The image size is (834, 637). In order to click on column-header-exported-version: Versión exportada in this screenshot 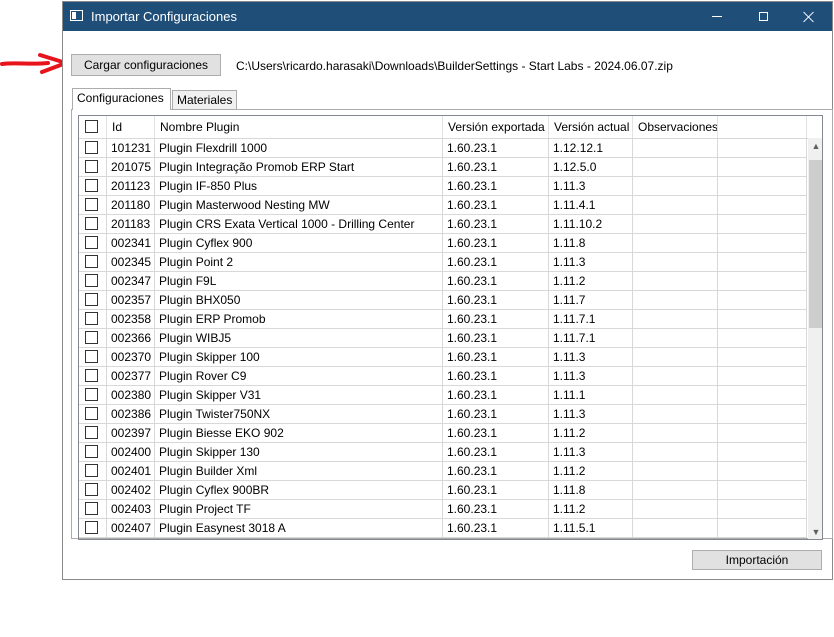, I will do `click(496, 127)`.